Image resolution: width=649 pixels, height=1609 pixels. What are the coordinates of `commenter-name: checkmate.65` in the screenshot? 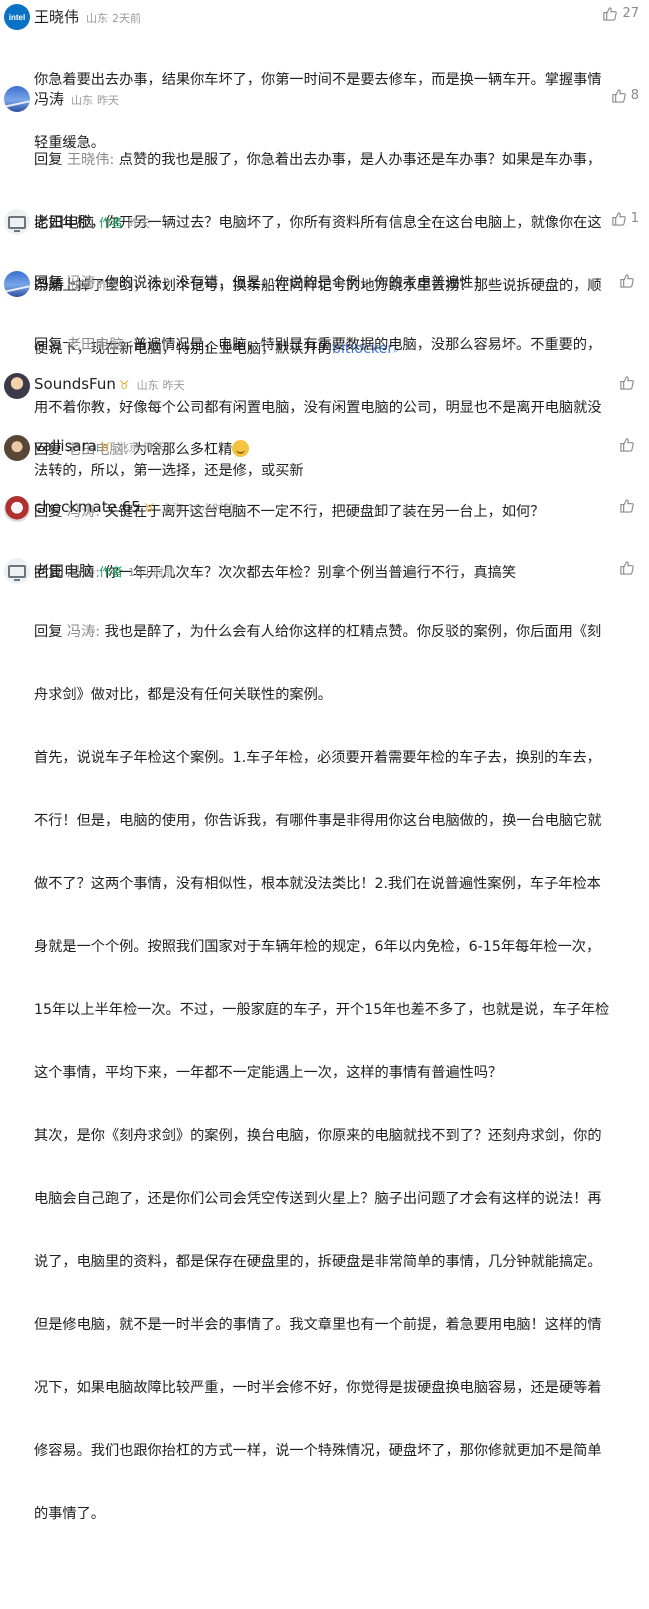 It's located at (87, 507).